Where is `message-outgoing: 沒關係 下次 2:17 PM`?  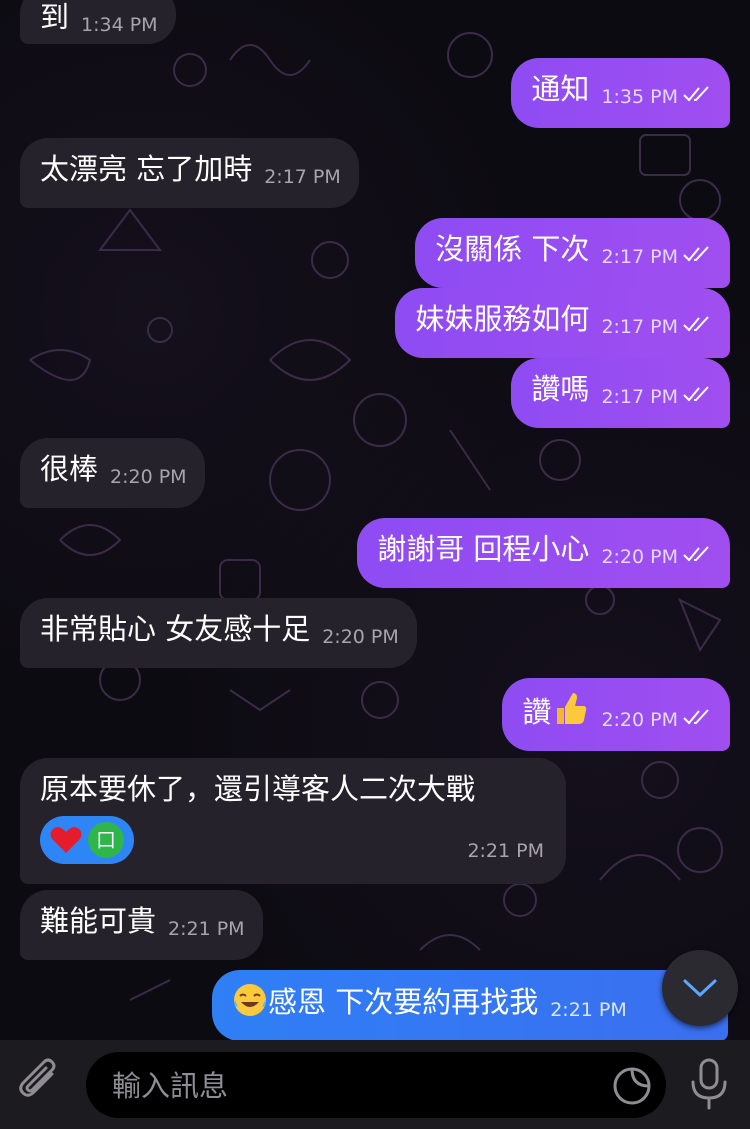
message-outgoing: 沒關係 下次 2:17 PM is located at coordinates (572, 253).